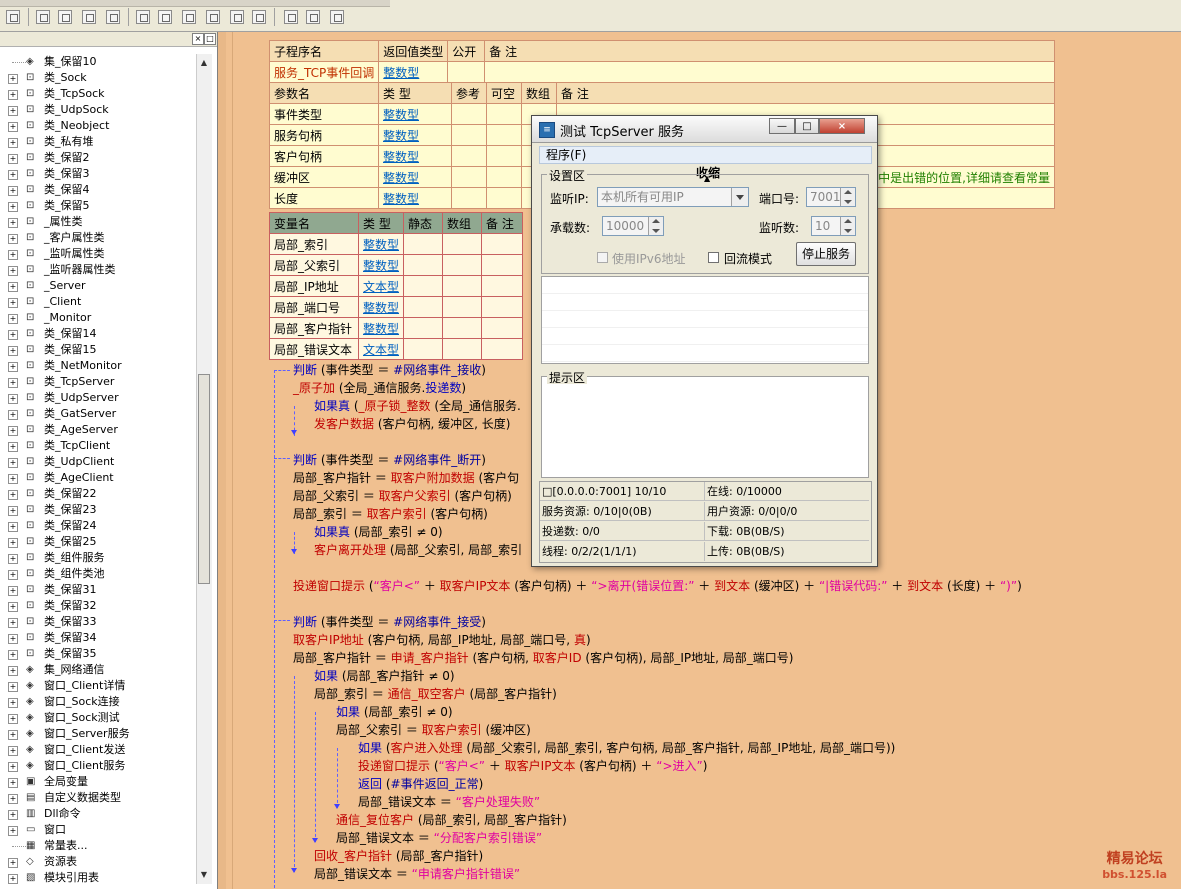 This screenshot has width=1181, height=889. What do you see at coordinates (98, 686) in the screenshot?
I see `tree-item: + ◈ 窗口_Client详情` at bounding box center [98, 686].